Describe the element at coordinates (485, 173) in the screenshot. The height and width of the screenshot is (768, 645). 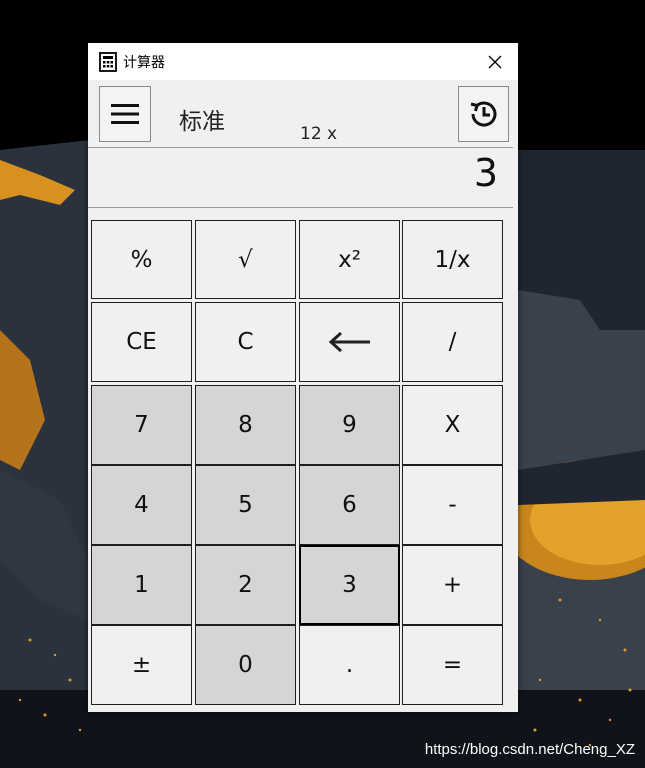
I see `result-display: 3` at that location.